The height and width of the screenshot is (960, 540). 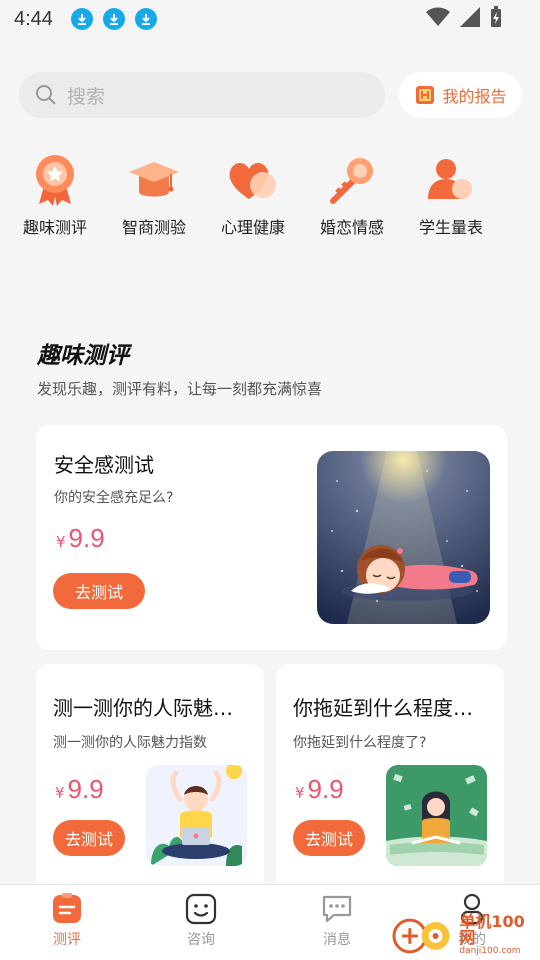 What do you see at coordinates (360, 743) in the screenshot?
I see `card-desc: 你拖延到什么程度了?` at bounding box center [360, 743].